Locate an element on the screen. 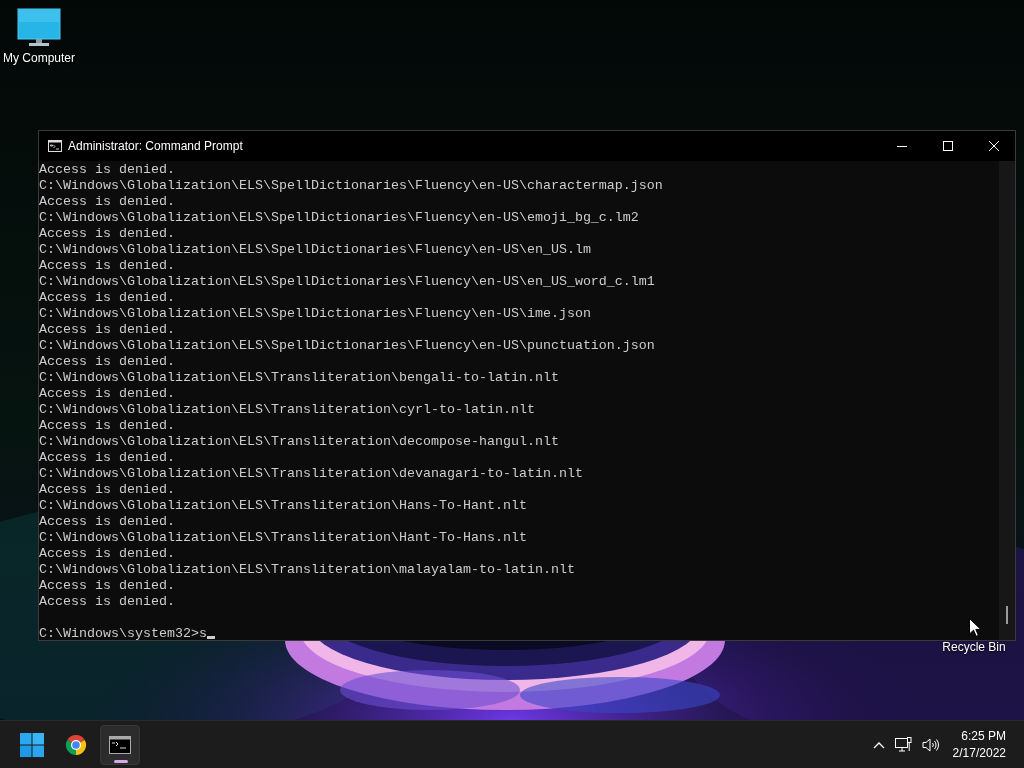 Image resolution: width=1024 pixels, height=768 pixels. console-output-line: C:\Windows\Globalization\ELS\Transliteration\Hant-To-Hans.nlt is located at coordinates (283, 538).